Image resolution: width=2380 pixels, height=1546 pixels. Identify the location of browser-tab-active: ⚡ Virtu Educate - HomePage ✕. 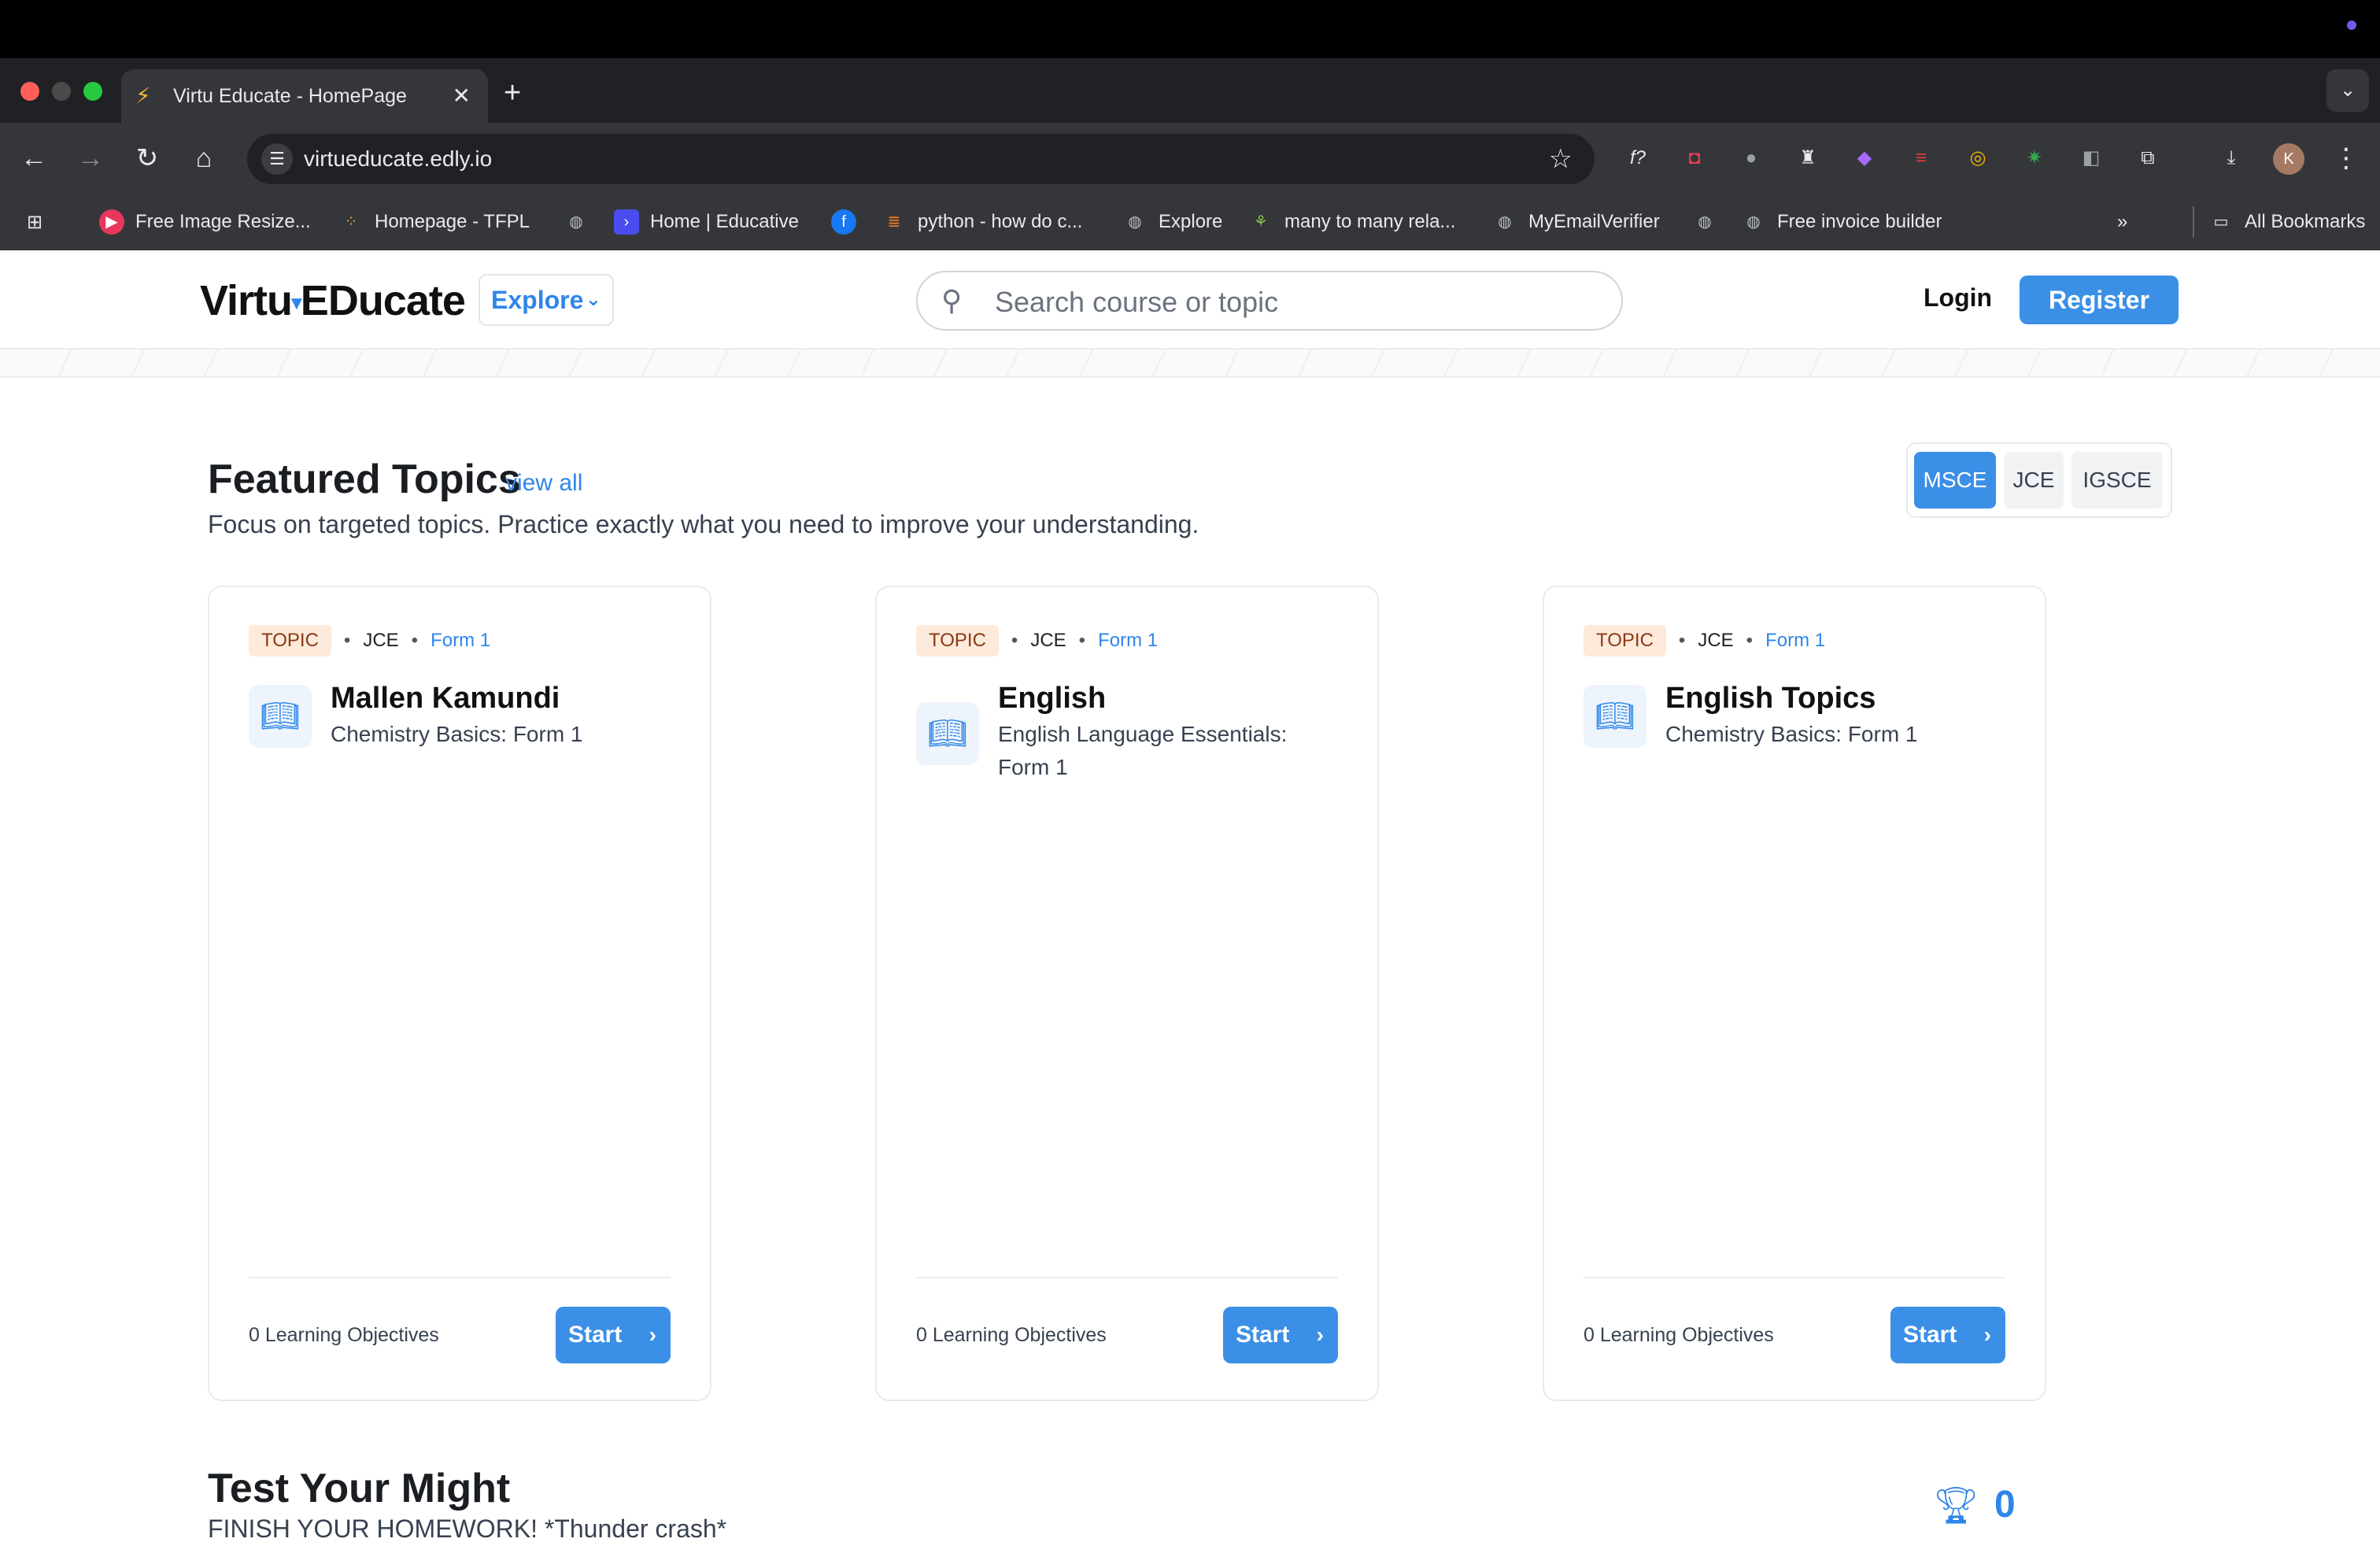
(304, 96).